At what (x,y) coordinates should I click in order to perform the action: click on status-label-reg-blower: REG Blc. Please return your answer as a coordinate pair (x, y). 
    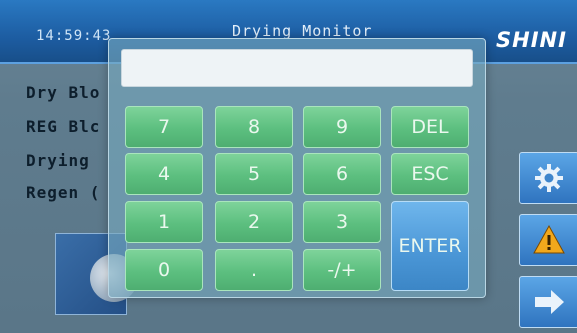
    Looking at the image, I should click on (63, 126).